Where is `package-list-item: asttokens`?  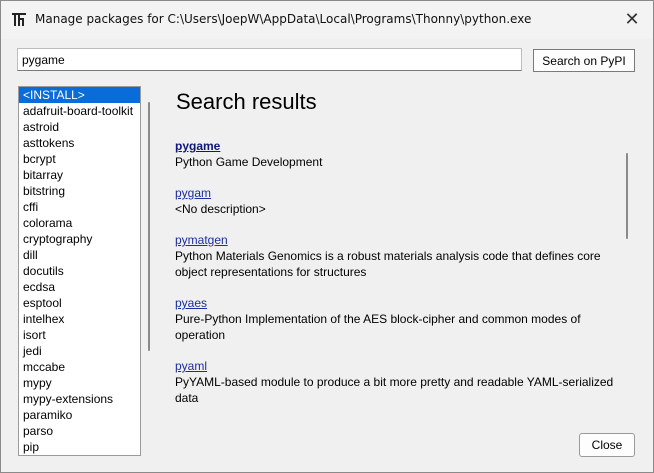
package-list-item: asttokens is located at coordinates (79, 143).